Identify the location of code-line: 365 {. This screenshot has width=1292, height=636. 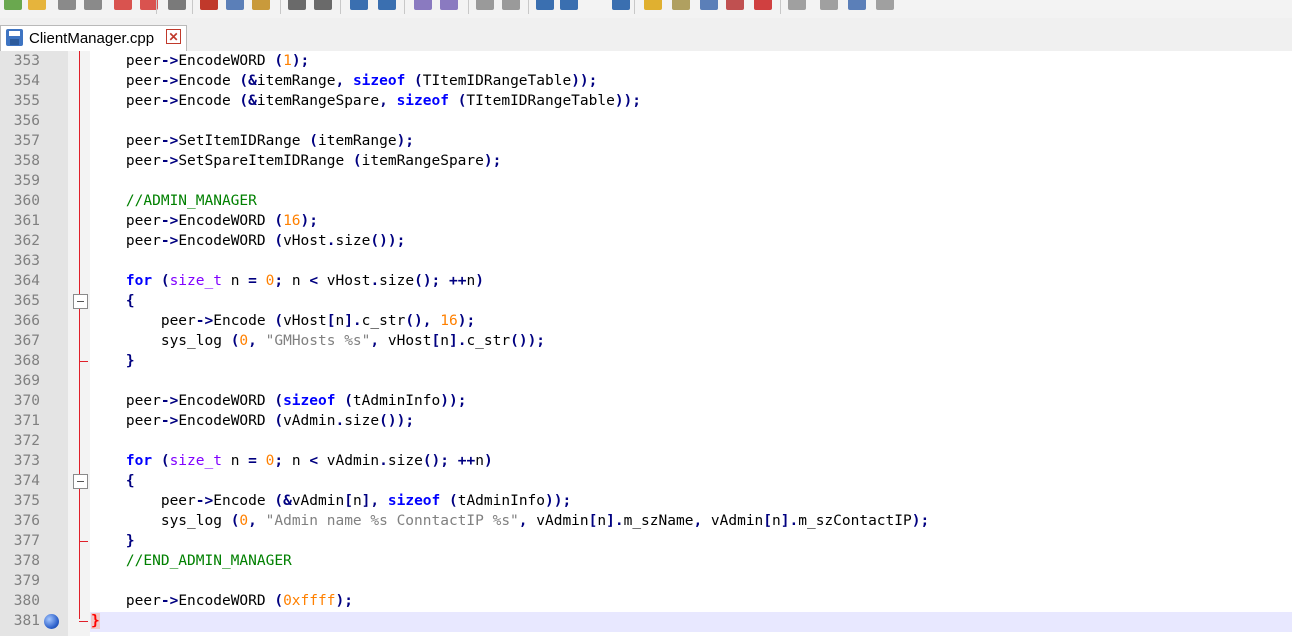
(646, 301).